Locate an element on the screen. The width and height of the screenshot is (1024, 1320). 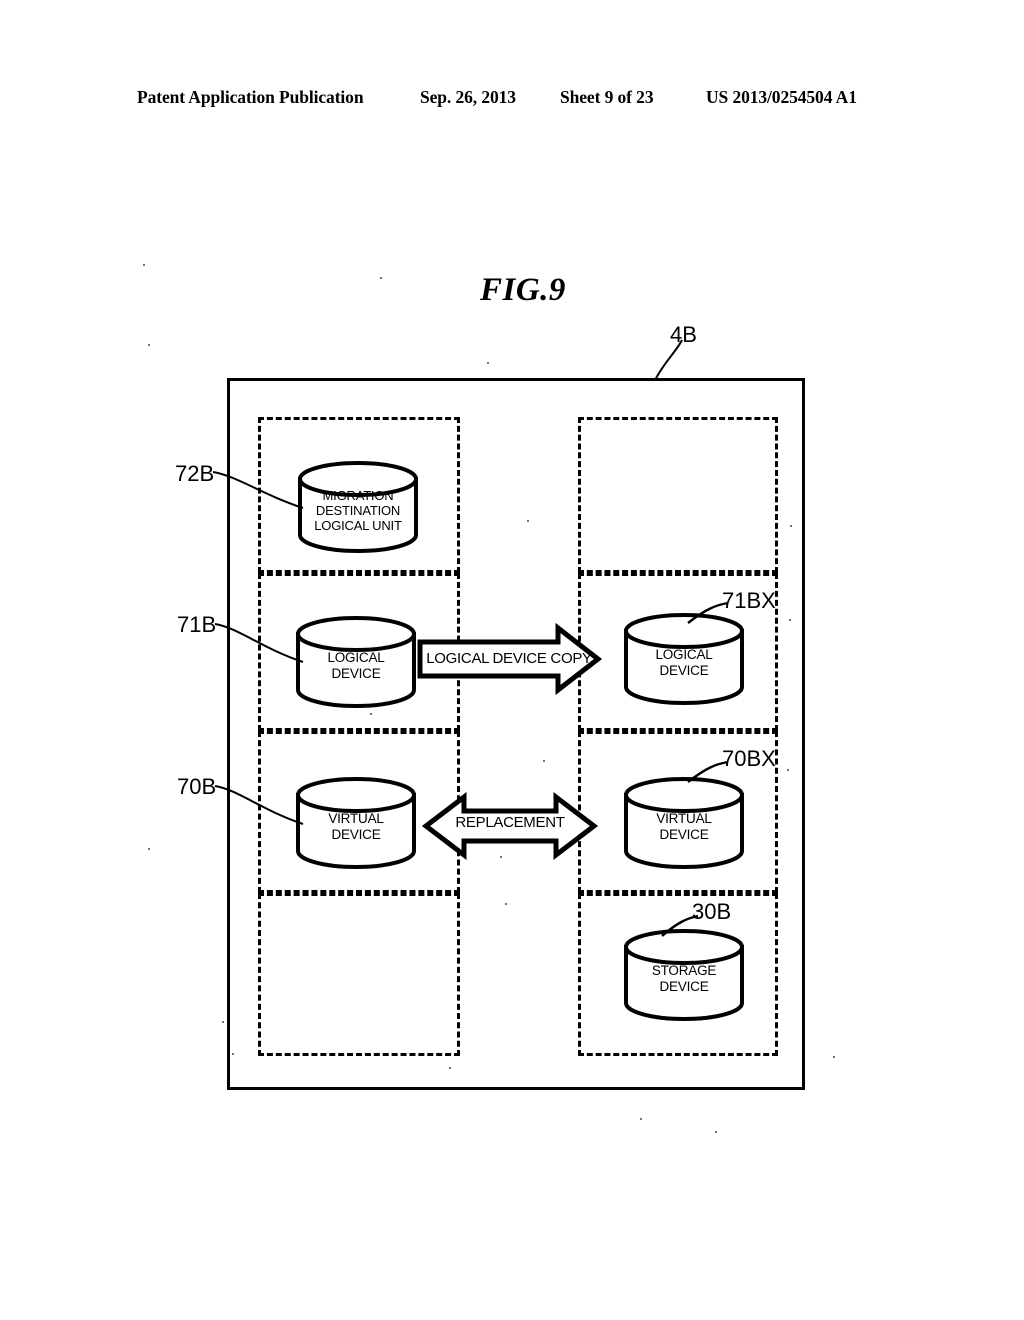
header-date-text: Sep. 26, 2013 is located at coordinates (468, 96).